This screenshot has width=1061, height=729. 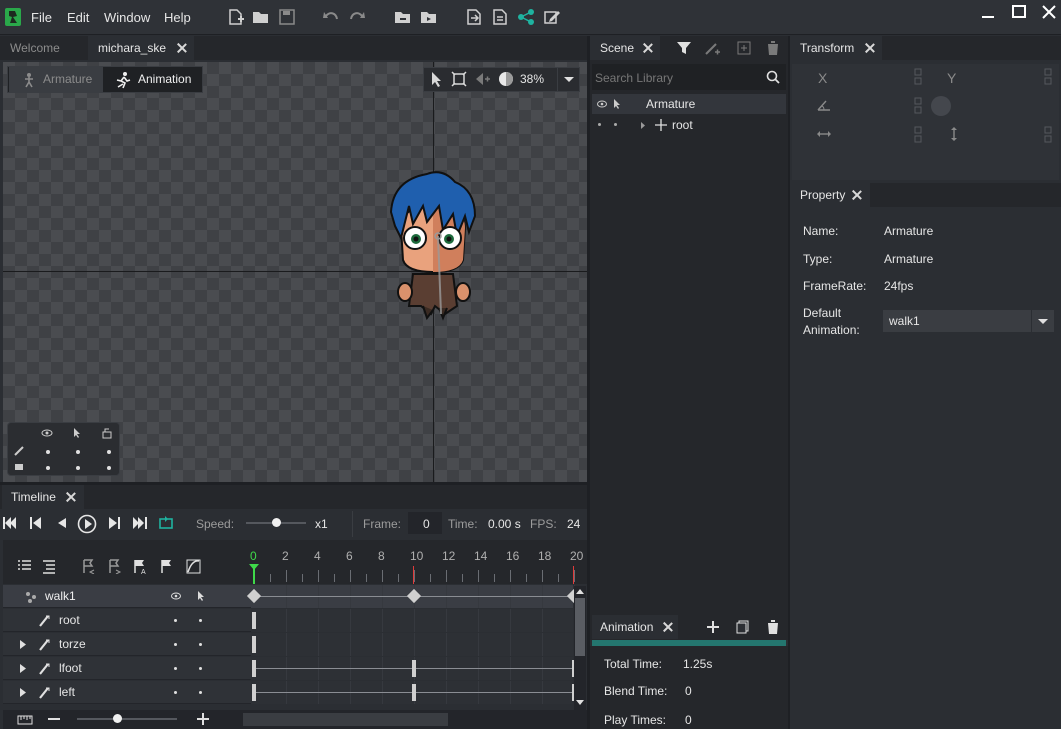 What do you see at coordinates (25, 719) in the screenshot?
I see `ruler-icon` at bounding box center [25, 719].